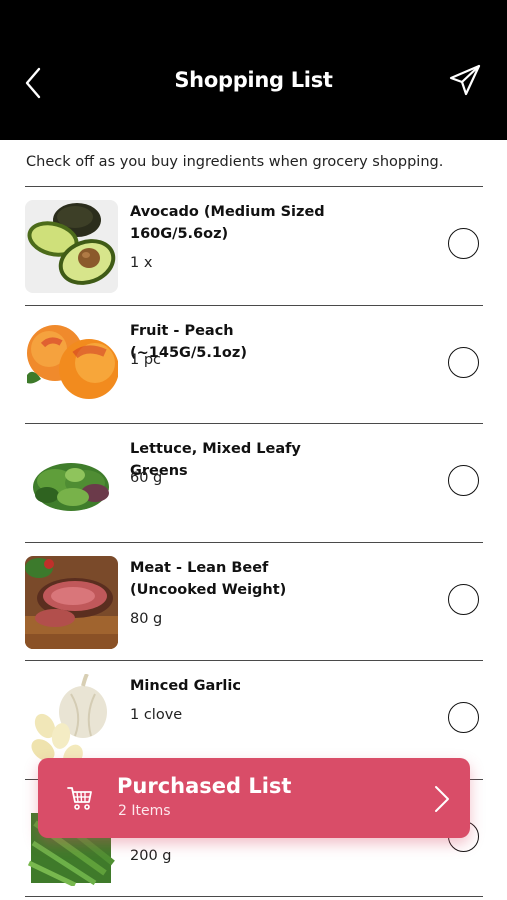 The image size is (507, 900). I want to click on shopping-cart-icon, so click(79, 798).